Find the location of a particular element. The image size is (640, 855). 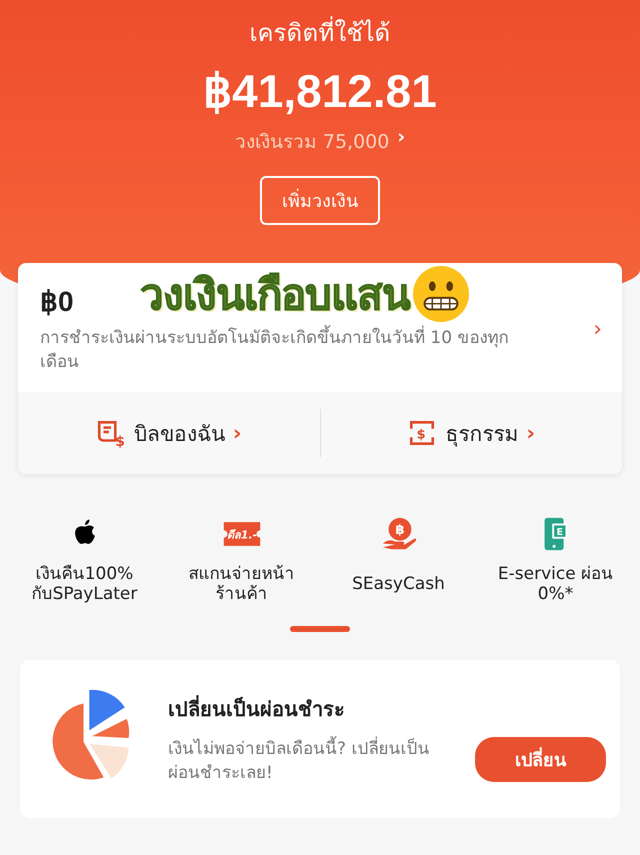

link-label: ธุรกรรม is located at coordinates (481, 434).